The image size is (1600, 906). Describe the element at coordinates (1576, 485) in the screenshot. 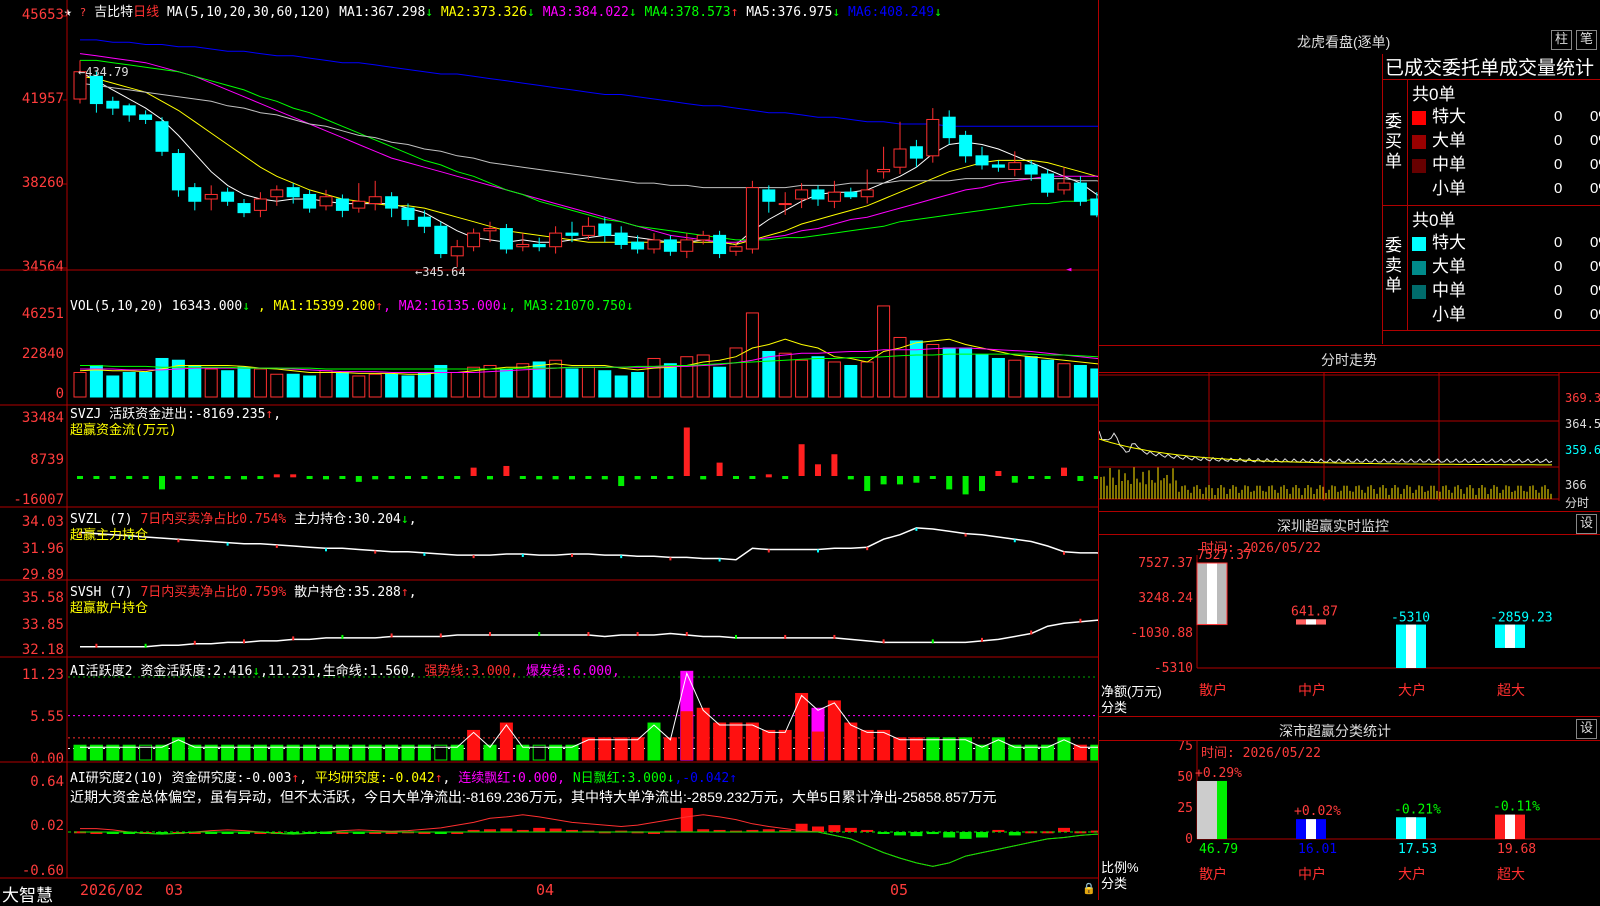

I see `intraday-ytick-3: 366` at that location.